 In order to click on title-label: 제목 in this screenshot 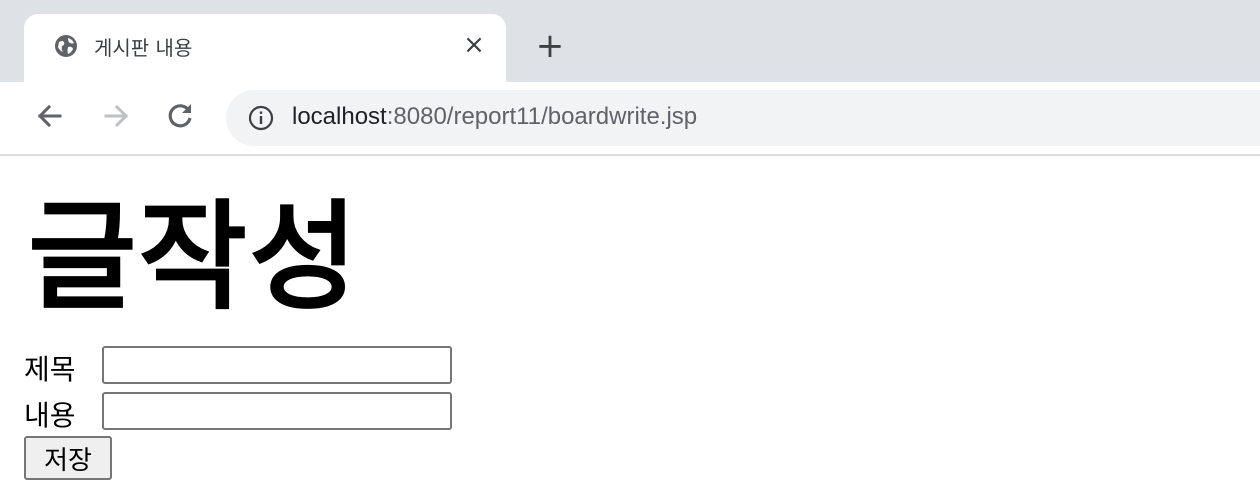, I will do `click(50, 369)`.